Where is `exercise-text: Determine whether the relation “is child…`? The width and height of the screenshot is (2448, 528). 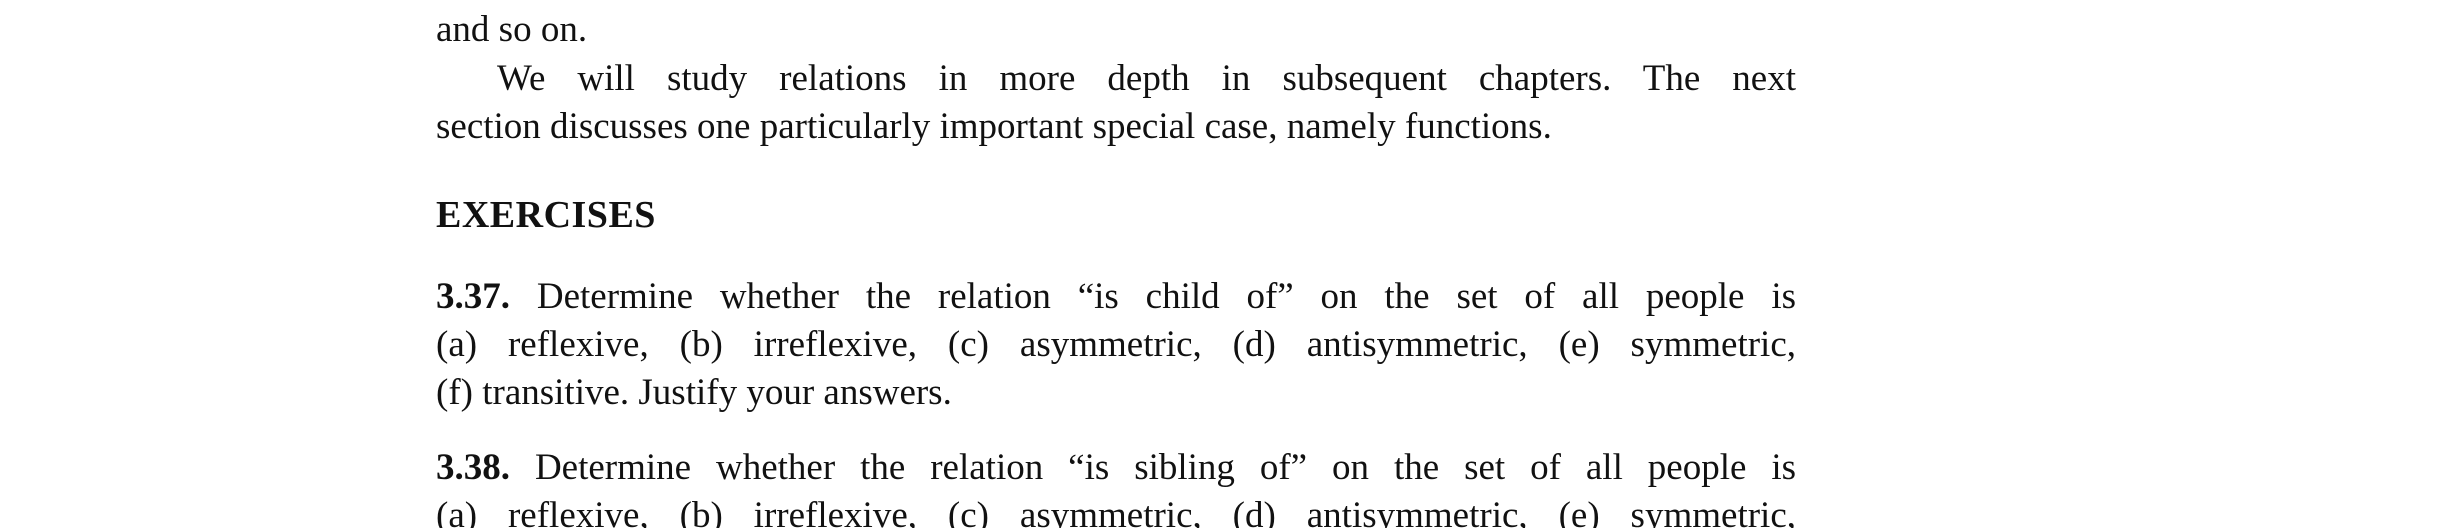
exercise-text: Determine whether the relation “is child… is located at coordinates (1166, 296).